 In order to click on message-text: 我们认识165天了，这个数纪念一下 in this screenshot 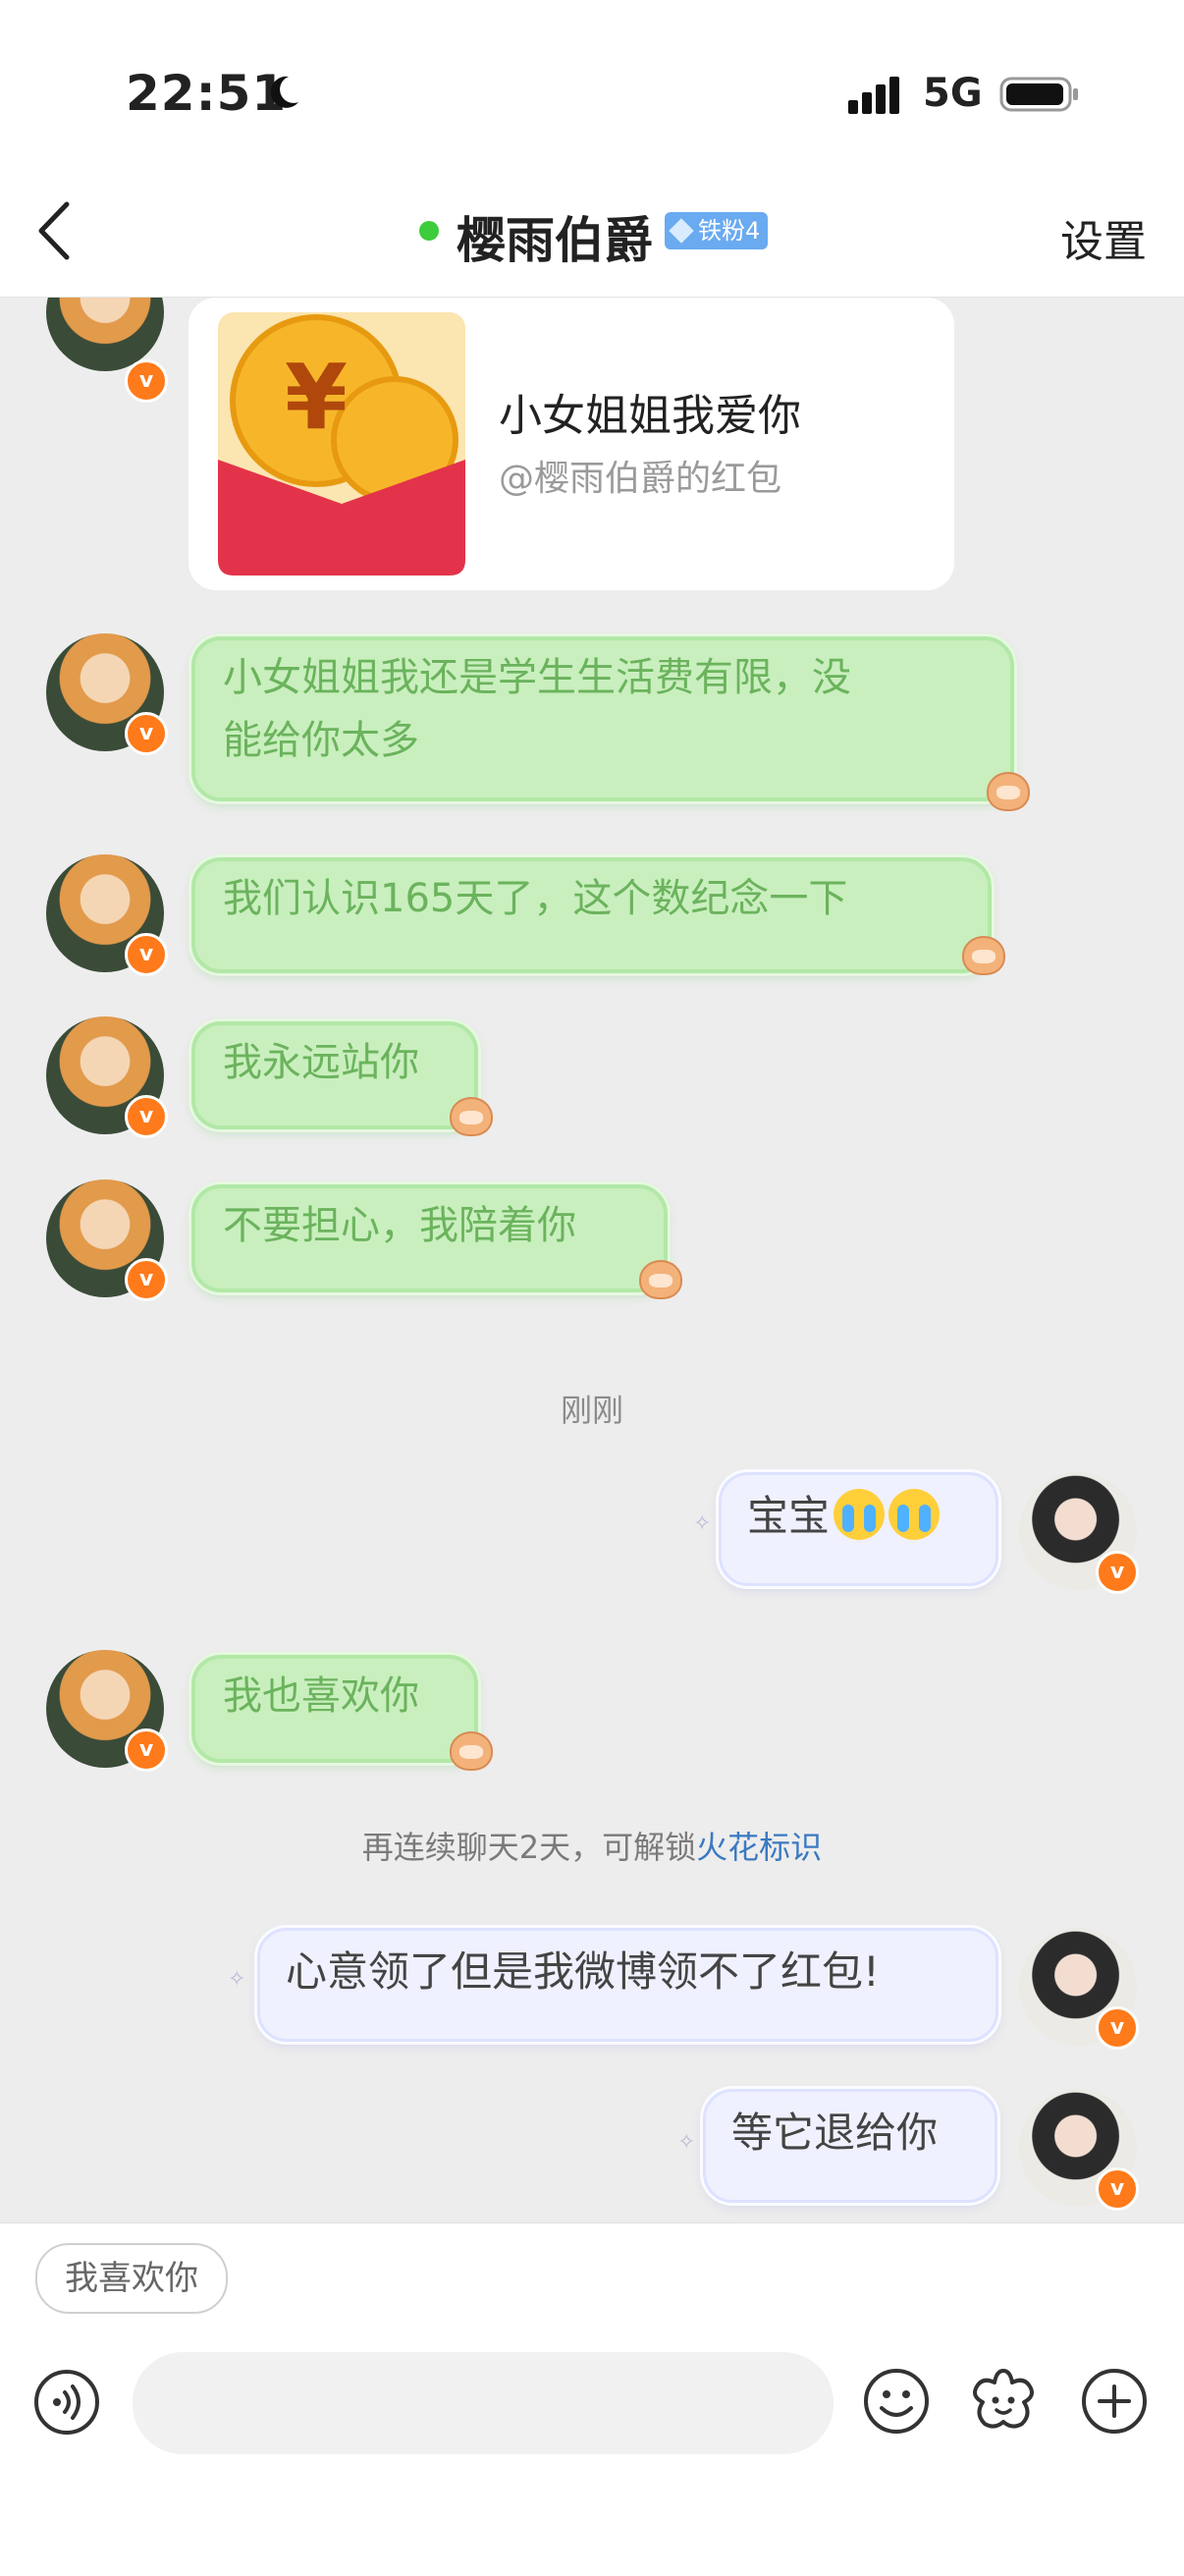, I will do `click(535, 898)`.